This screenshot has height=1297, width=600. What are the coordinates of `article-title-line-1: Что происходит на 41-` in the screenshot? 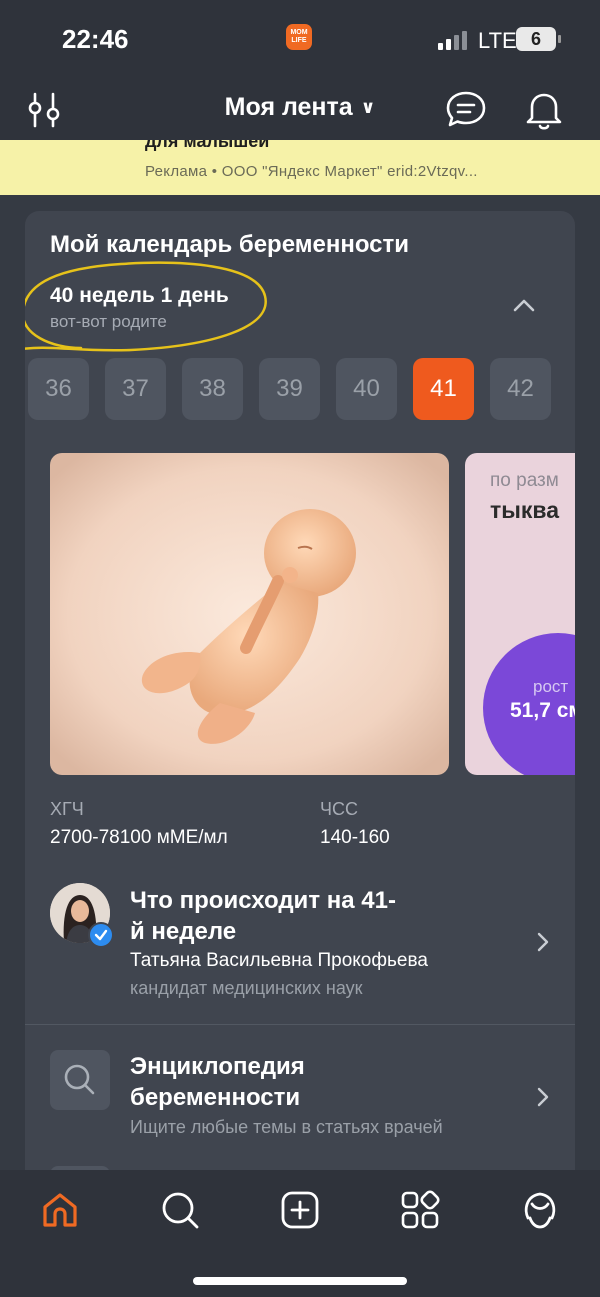 It's located at (263, 900).